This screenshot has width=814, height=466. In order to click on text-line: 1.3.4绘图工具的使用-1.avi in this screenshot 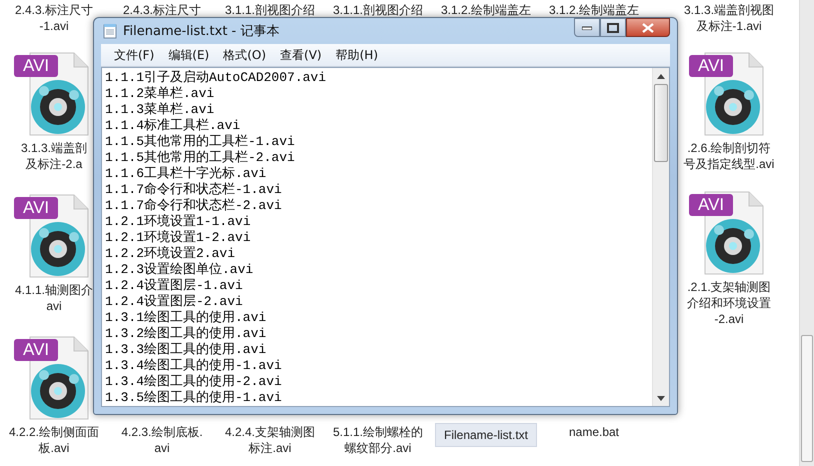, I will do `click(194, 366)`.